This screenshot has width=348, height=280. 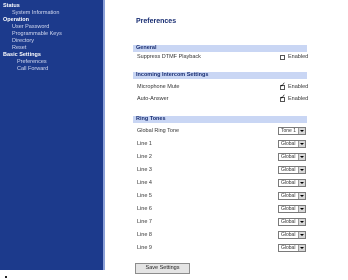 What do you see at coordinates (283, 86) in the screenshot?
I see `microphone-mute-checkbox` at bounding box center [283, 86].